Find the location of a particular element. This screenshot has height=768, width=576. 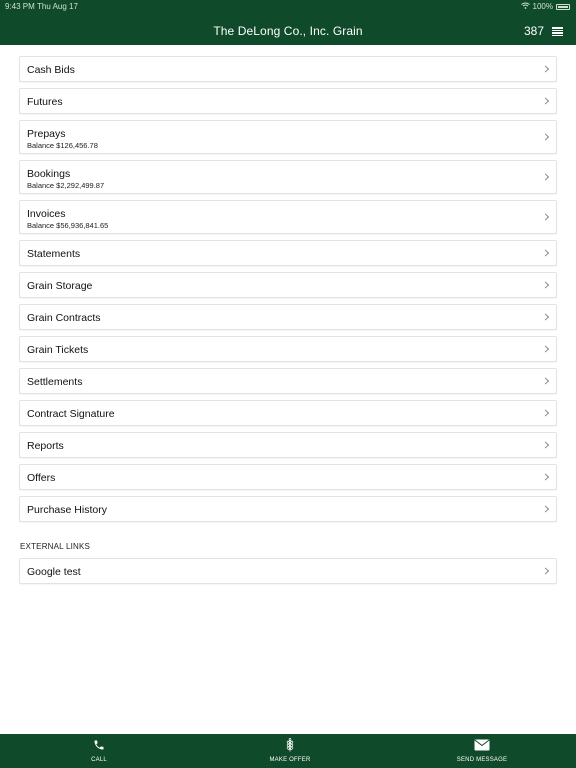

call-button: CALL is located at coordinates (99, 751).